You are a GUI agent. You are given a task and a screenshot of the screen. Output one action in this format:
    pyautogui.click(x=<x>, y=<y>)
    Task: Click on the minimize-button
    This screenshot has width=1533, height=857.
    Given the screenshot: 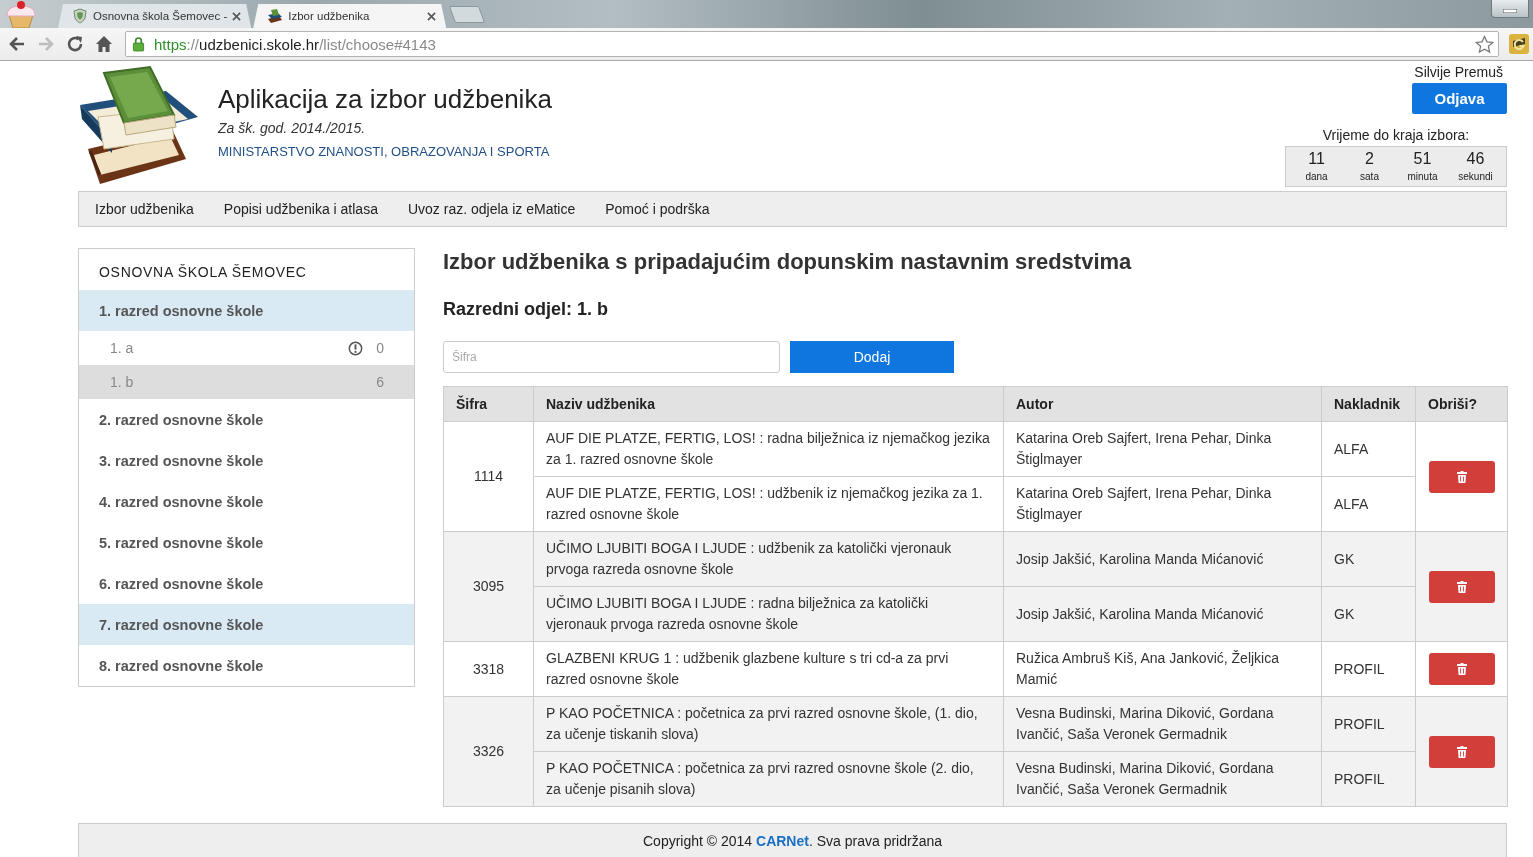 What is the action you would take?
    pyautogui.click(x=1510, y=9)
    